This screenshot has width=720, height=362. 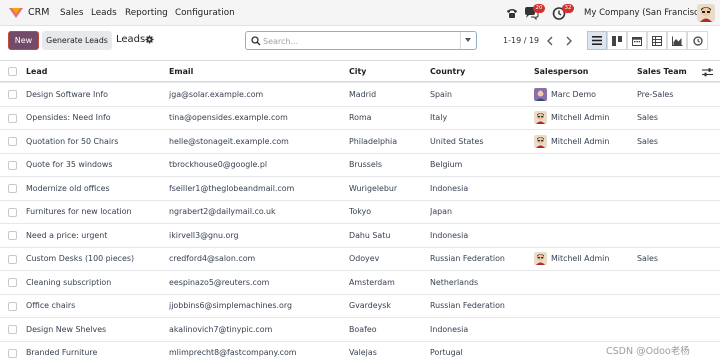 I want to click on lead-cell: Office chairs, so click(x=96, y=306).